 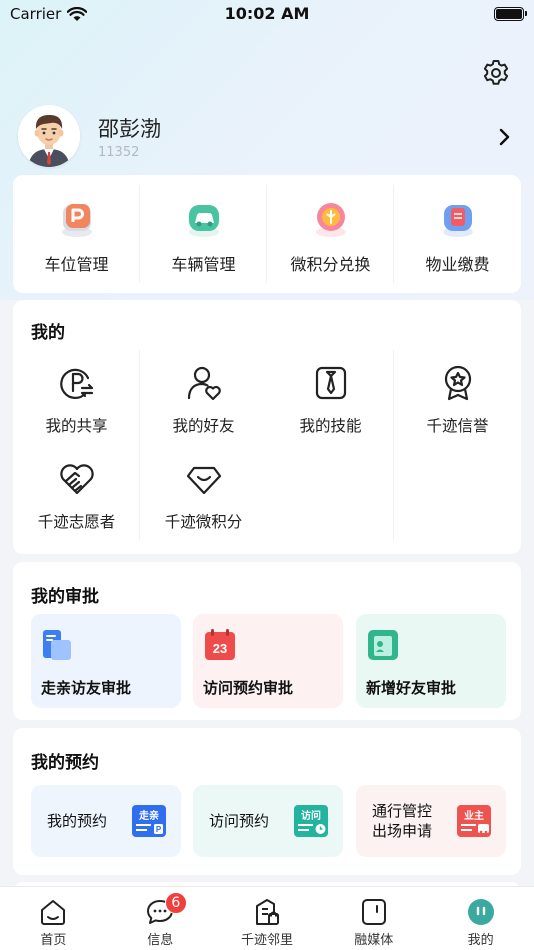 What do you see at coordinates (76, 264) in the screenshot?
I see `quick-label-parking: 车位管理` at bounding box center [76, 264].